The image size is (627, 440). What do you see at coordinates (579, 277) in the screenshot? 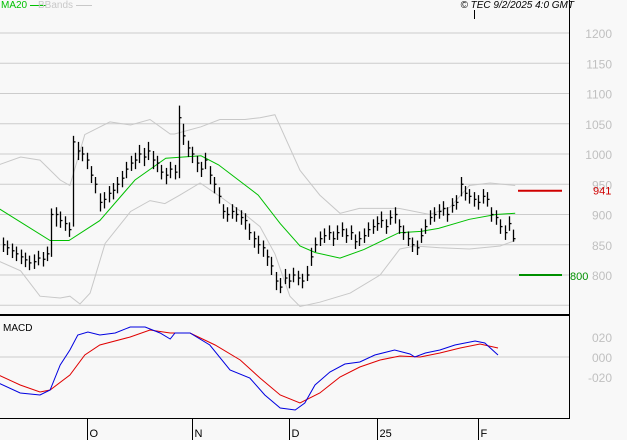
I see `support-label: 800` at bounding box center [579, 277].